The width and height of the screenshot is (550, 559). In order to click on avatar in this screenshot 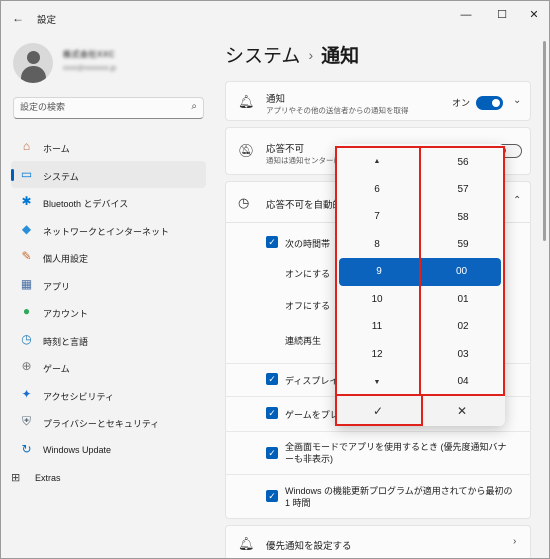, I will do `click(33, 63)`.